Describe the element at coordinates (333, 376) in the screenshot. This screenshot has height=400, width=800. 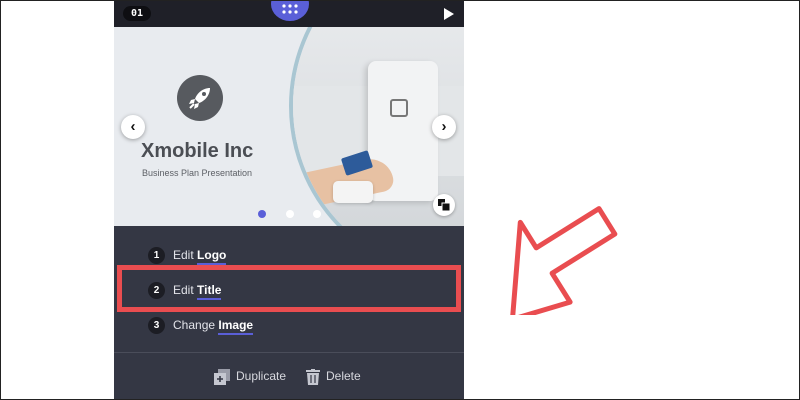
I see `delete-button: Delete` at that location.